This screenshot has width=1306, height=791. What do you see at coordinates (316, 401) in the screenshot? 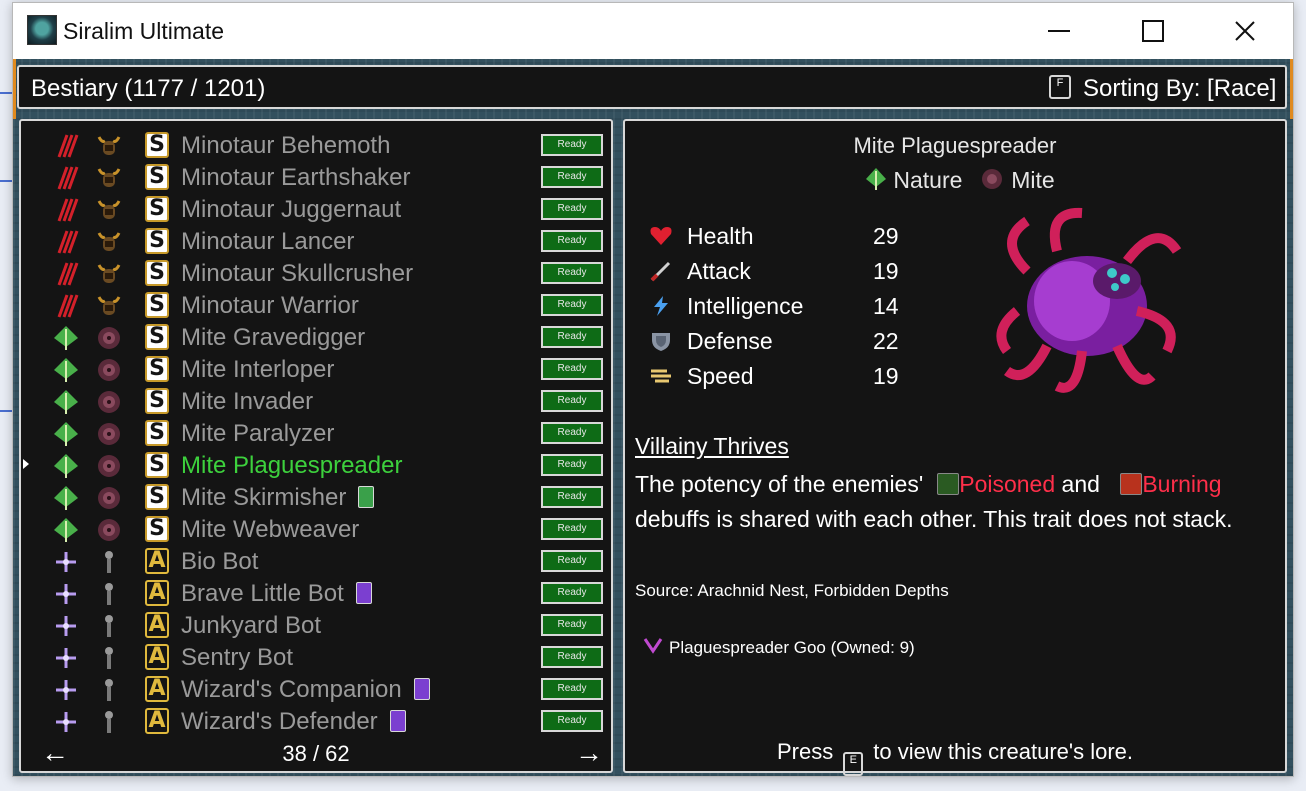
I see `creature-row: S Mite Invader Ready` at bounding box center [316, 401].